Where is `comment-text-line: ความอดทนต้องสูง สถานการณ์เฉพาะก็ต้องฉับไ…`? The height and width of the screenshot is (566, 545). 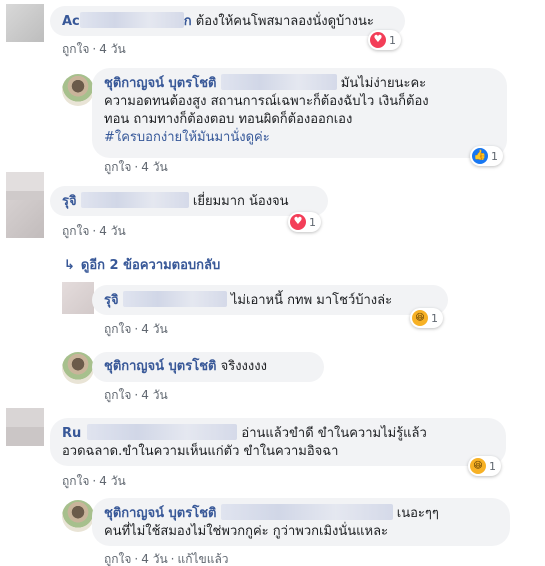 comment-text-line: ความอดทนต้องสูง สถานการณ์เฉพาะก็ต้องฉับไ… is located at coordinates (266, 101).